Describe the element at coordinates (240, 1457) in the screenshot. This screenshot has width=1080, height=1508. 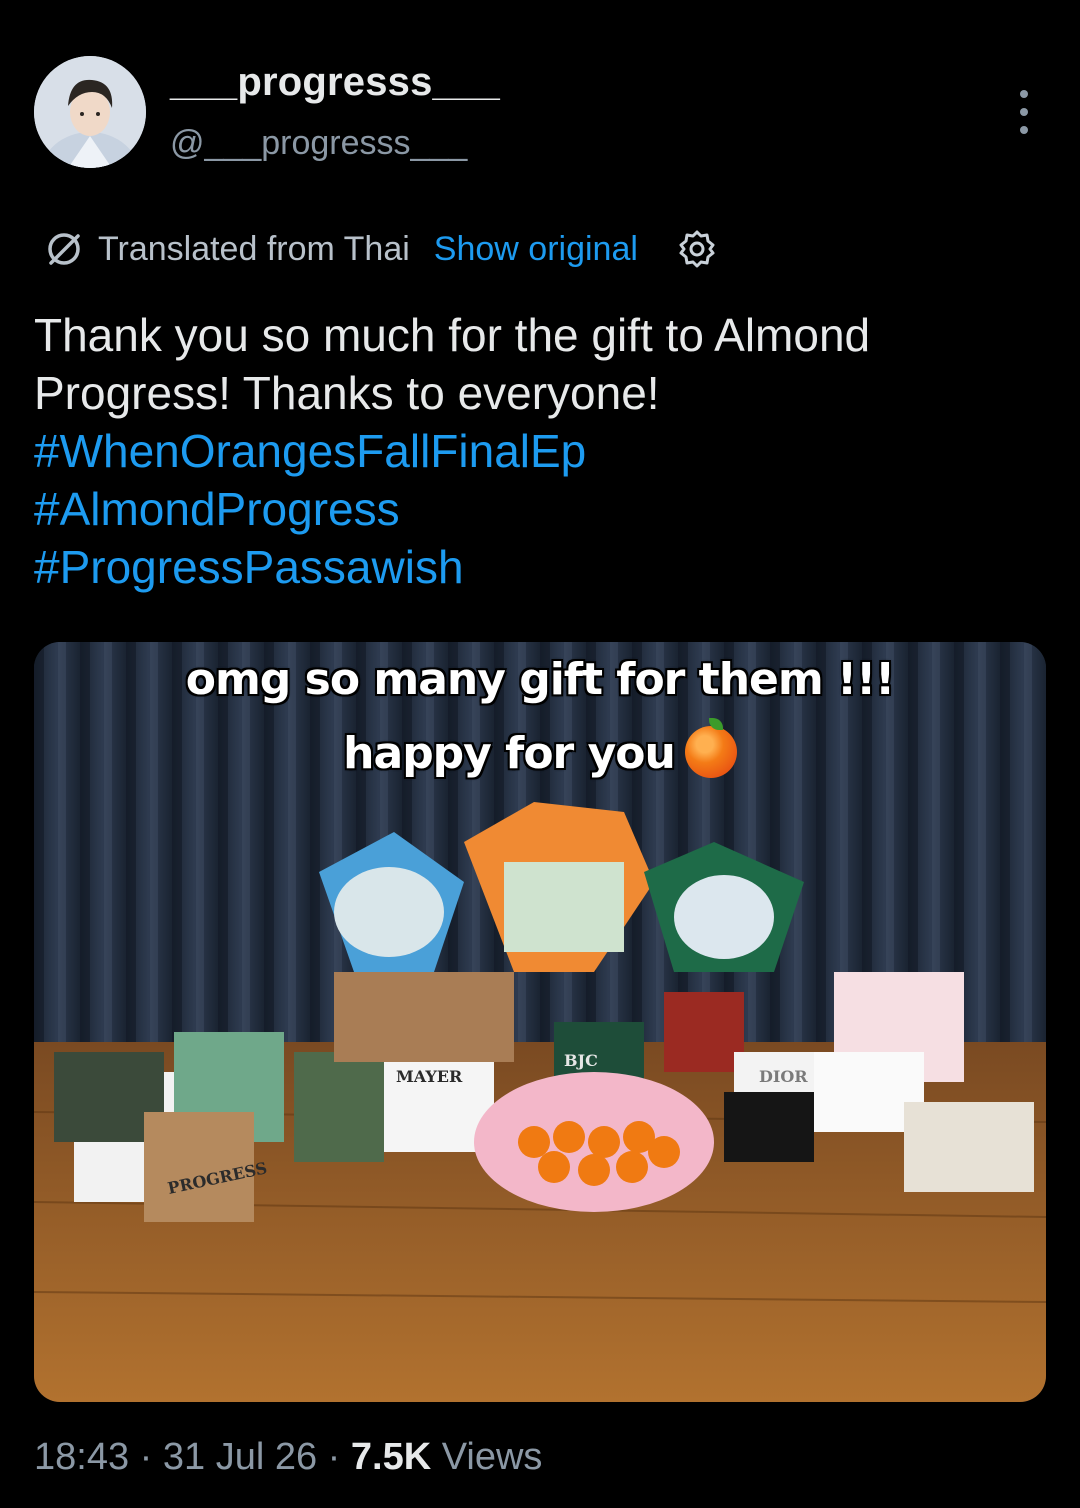
I see `tweet-date: 31 Jul 26` at that location.